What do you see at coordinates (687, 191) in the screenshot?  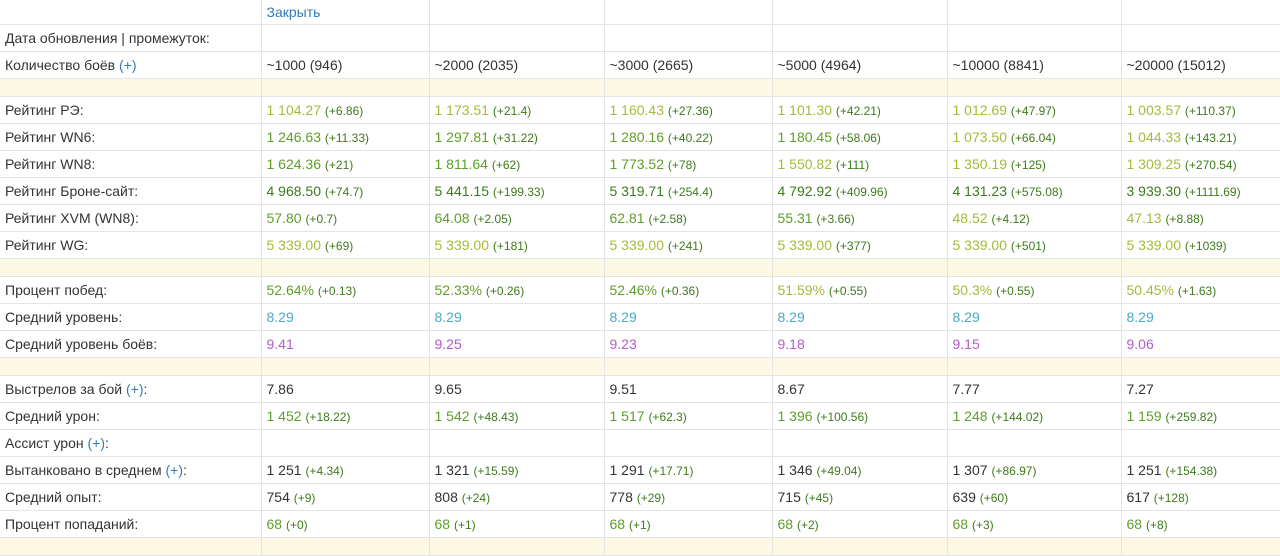 I see `value-cell: 5 319.71 (+254.4)` at bounding box center [687, 191].